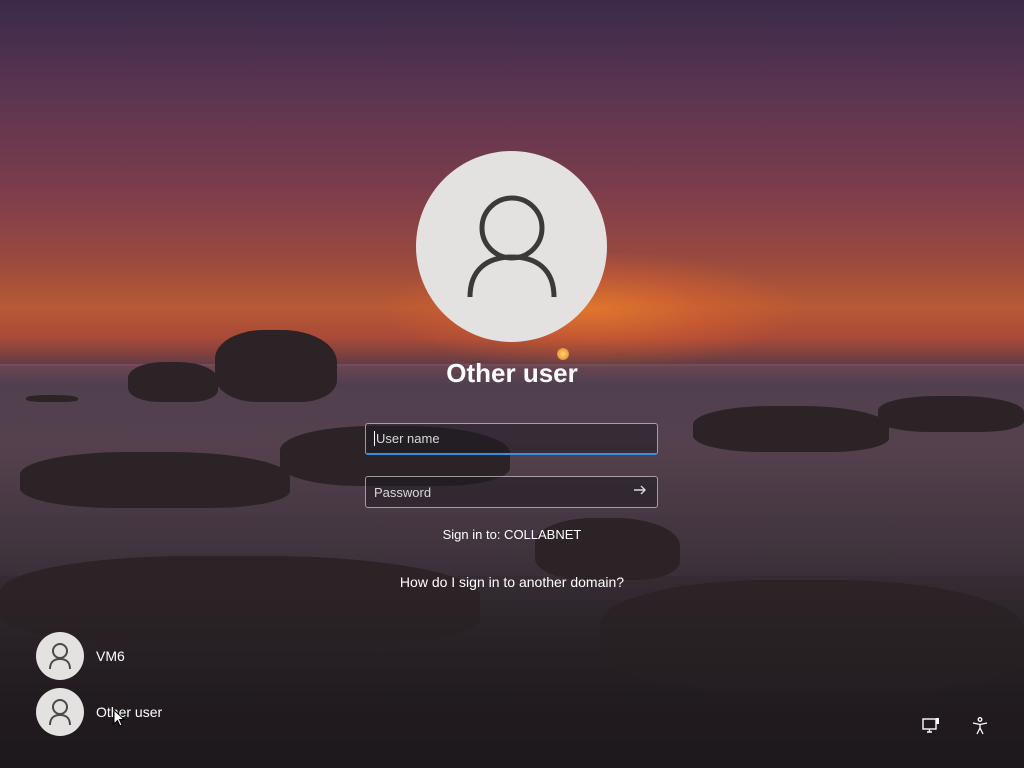  Describe the element at coordinates (110, 656) in the screenshot. I see `user-tile-label: VM6` at that location.